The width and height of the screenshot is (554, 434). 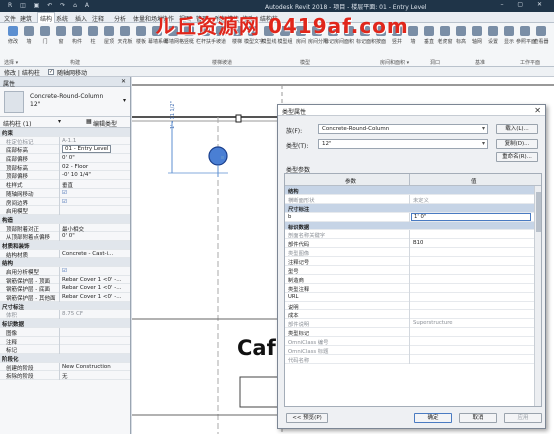 What do you see at coordinates (65, 219) in the screenshot?
I see `property-category: 构造` at bounding box center [65, 219].